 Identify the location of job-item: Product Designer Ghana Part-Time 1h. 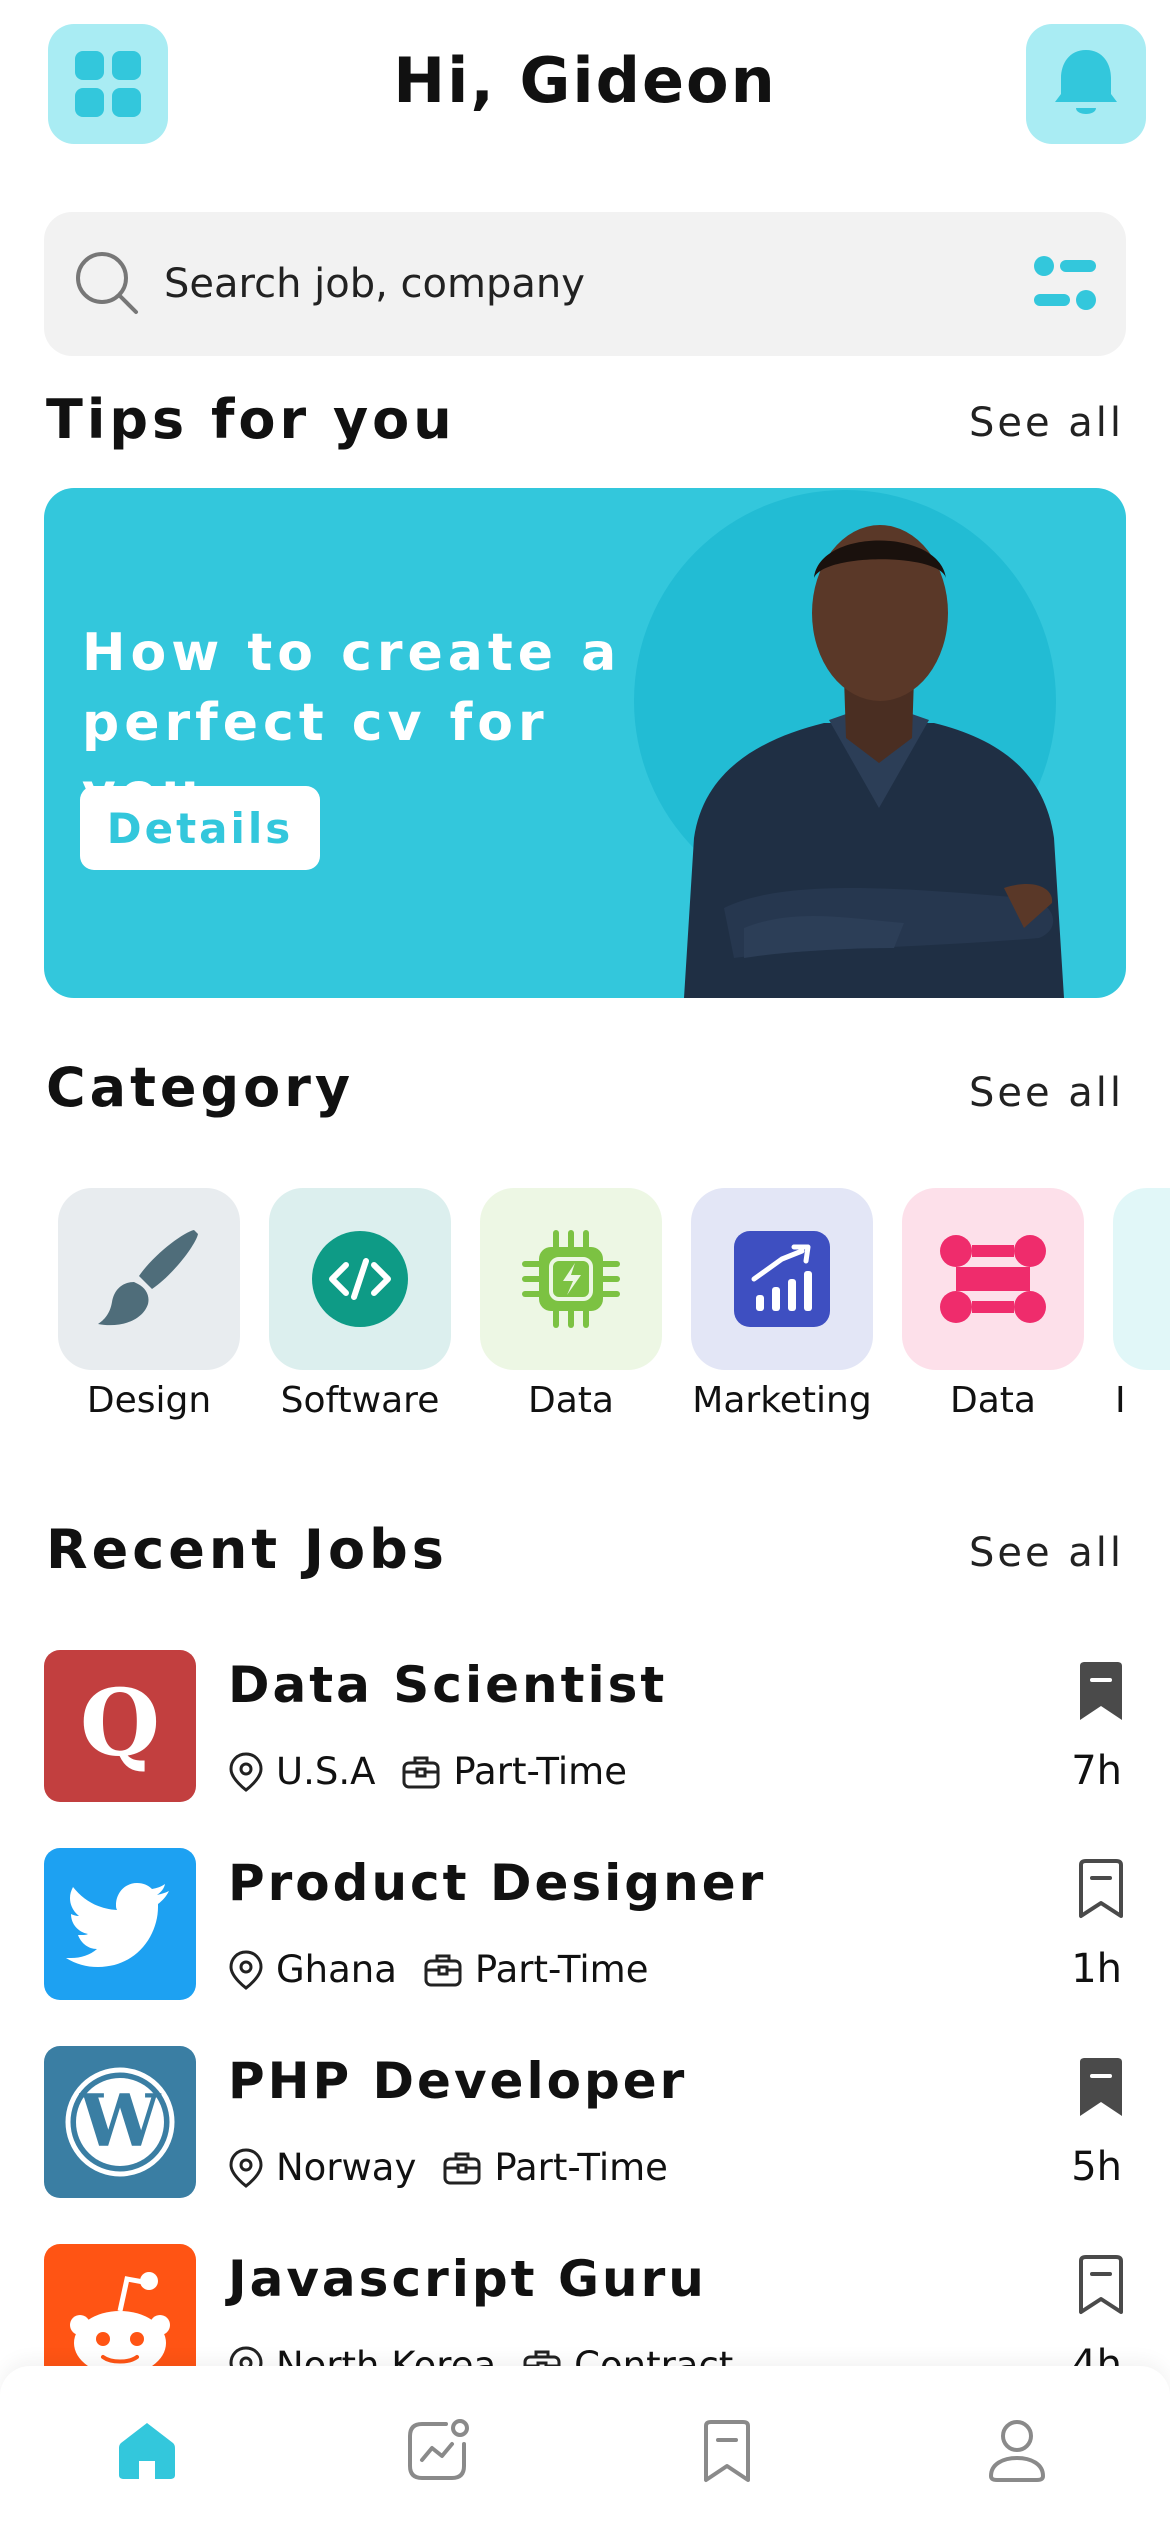
(585, 1928).